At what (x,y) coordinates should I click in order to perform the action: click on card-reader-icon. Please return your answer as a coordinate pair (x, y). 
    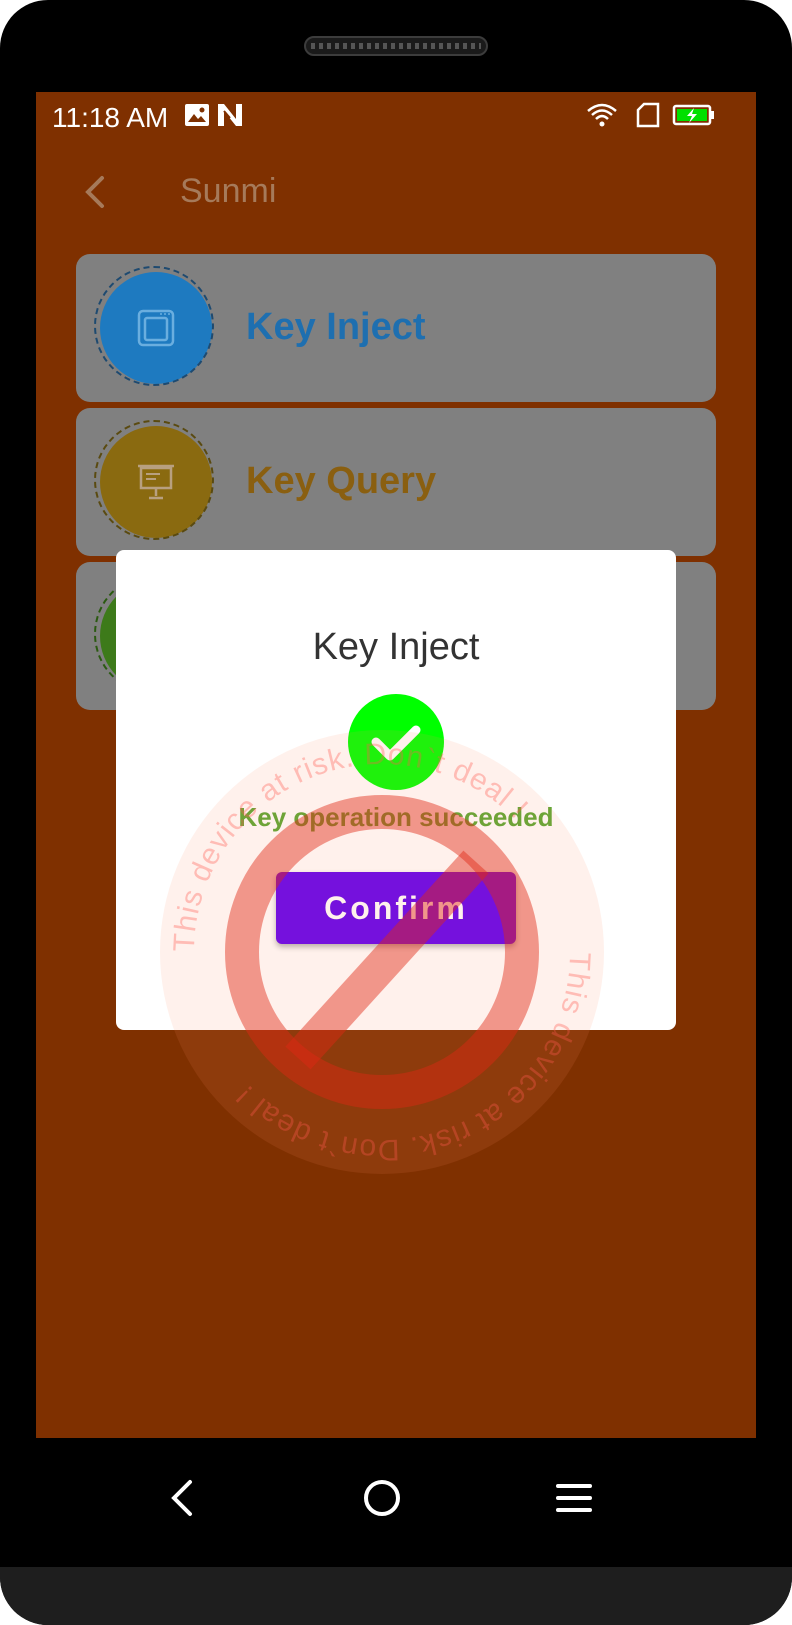
    Looking at the image, I should click on (156, 328).